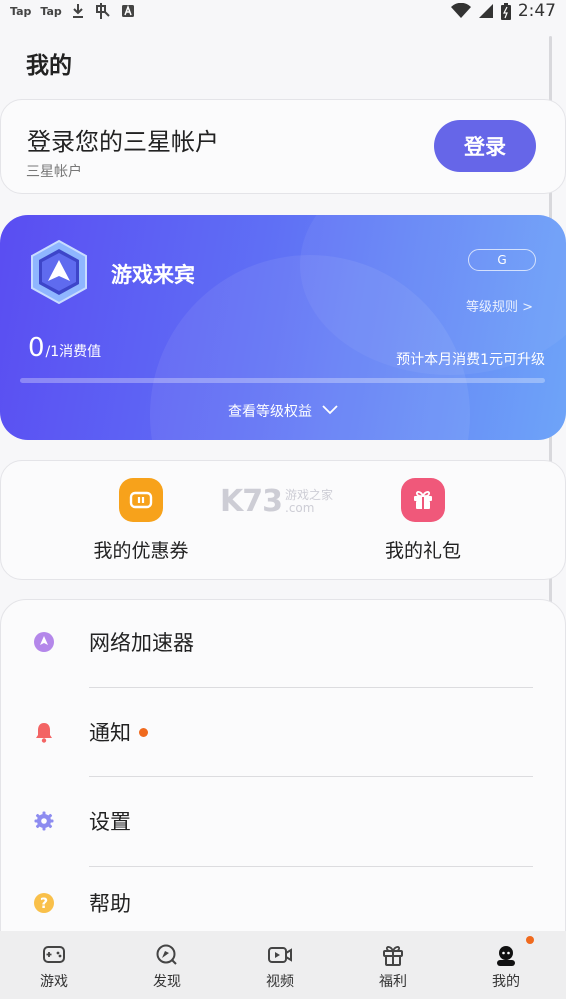 The height and width of the screenshot is (999, 566). I want to click on nav-label-video: 视频, so click(280, 982).